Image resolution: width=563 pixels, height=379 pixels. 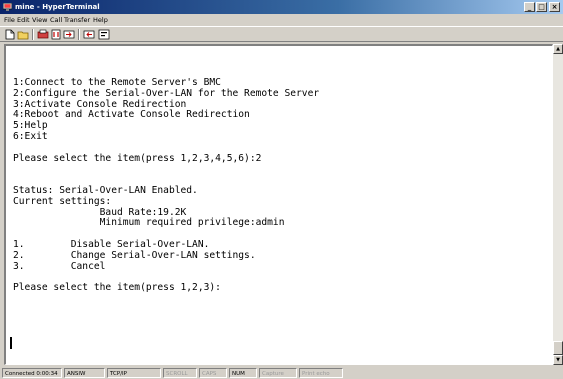 What do you see at coordinates (23, 34) in the screenshot?
I see `open-icon` at bounding box center [23, 34].